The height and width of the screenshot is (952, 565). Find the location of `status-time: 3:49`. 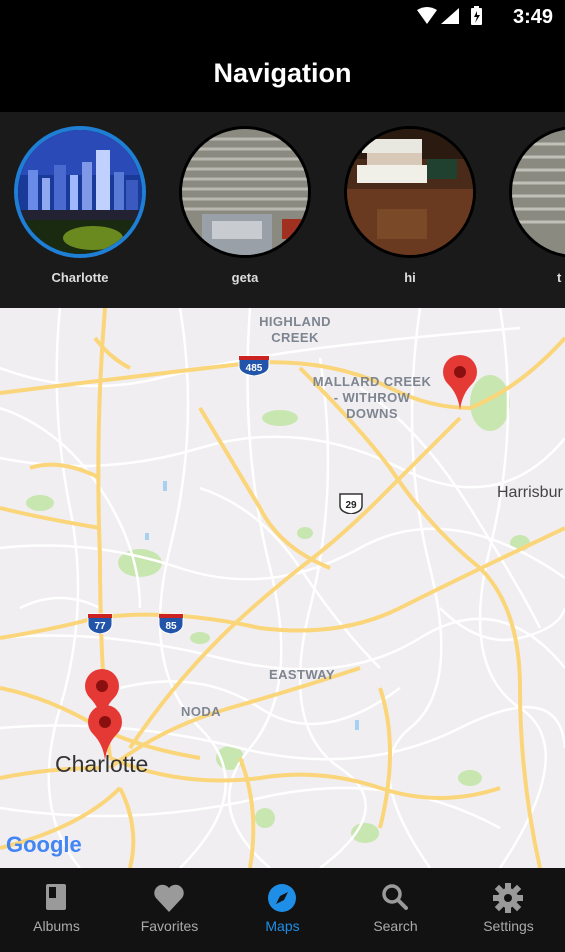

status-time: 3:49 is located at coordinates (532, 17).